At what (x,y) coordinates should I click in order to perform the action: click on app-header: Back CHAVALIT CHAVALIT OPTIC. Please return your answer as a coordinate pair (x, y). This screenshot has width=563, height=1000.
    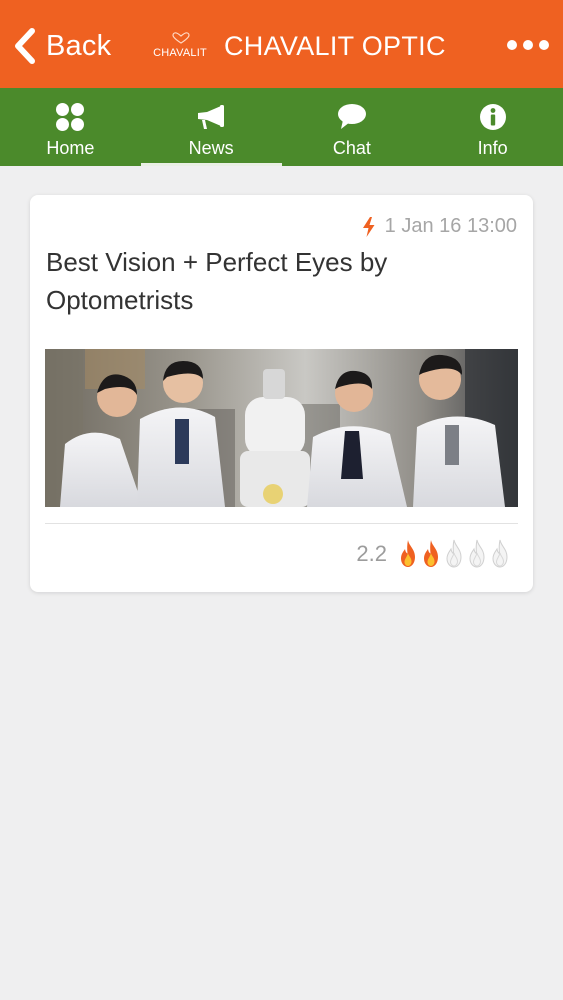
    Looking at the image, I should click on (281, 44).